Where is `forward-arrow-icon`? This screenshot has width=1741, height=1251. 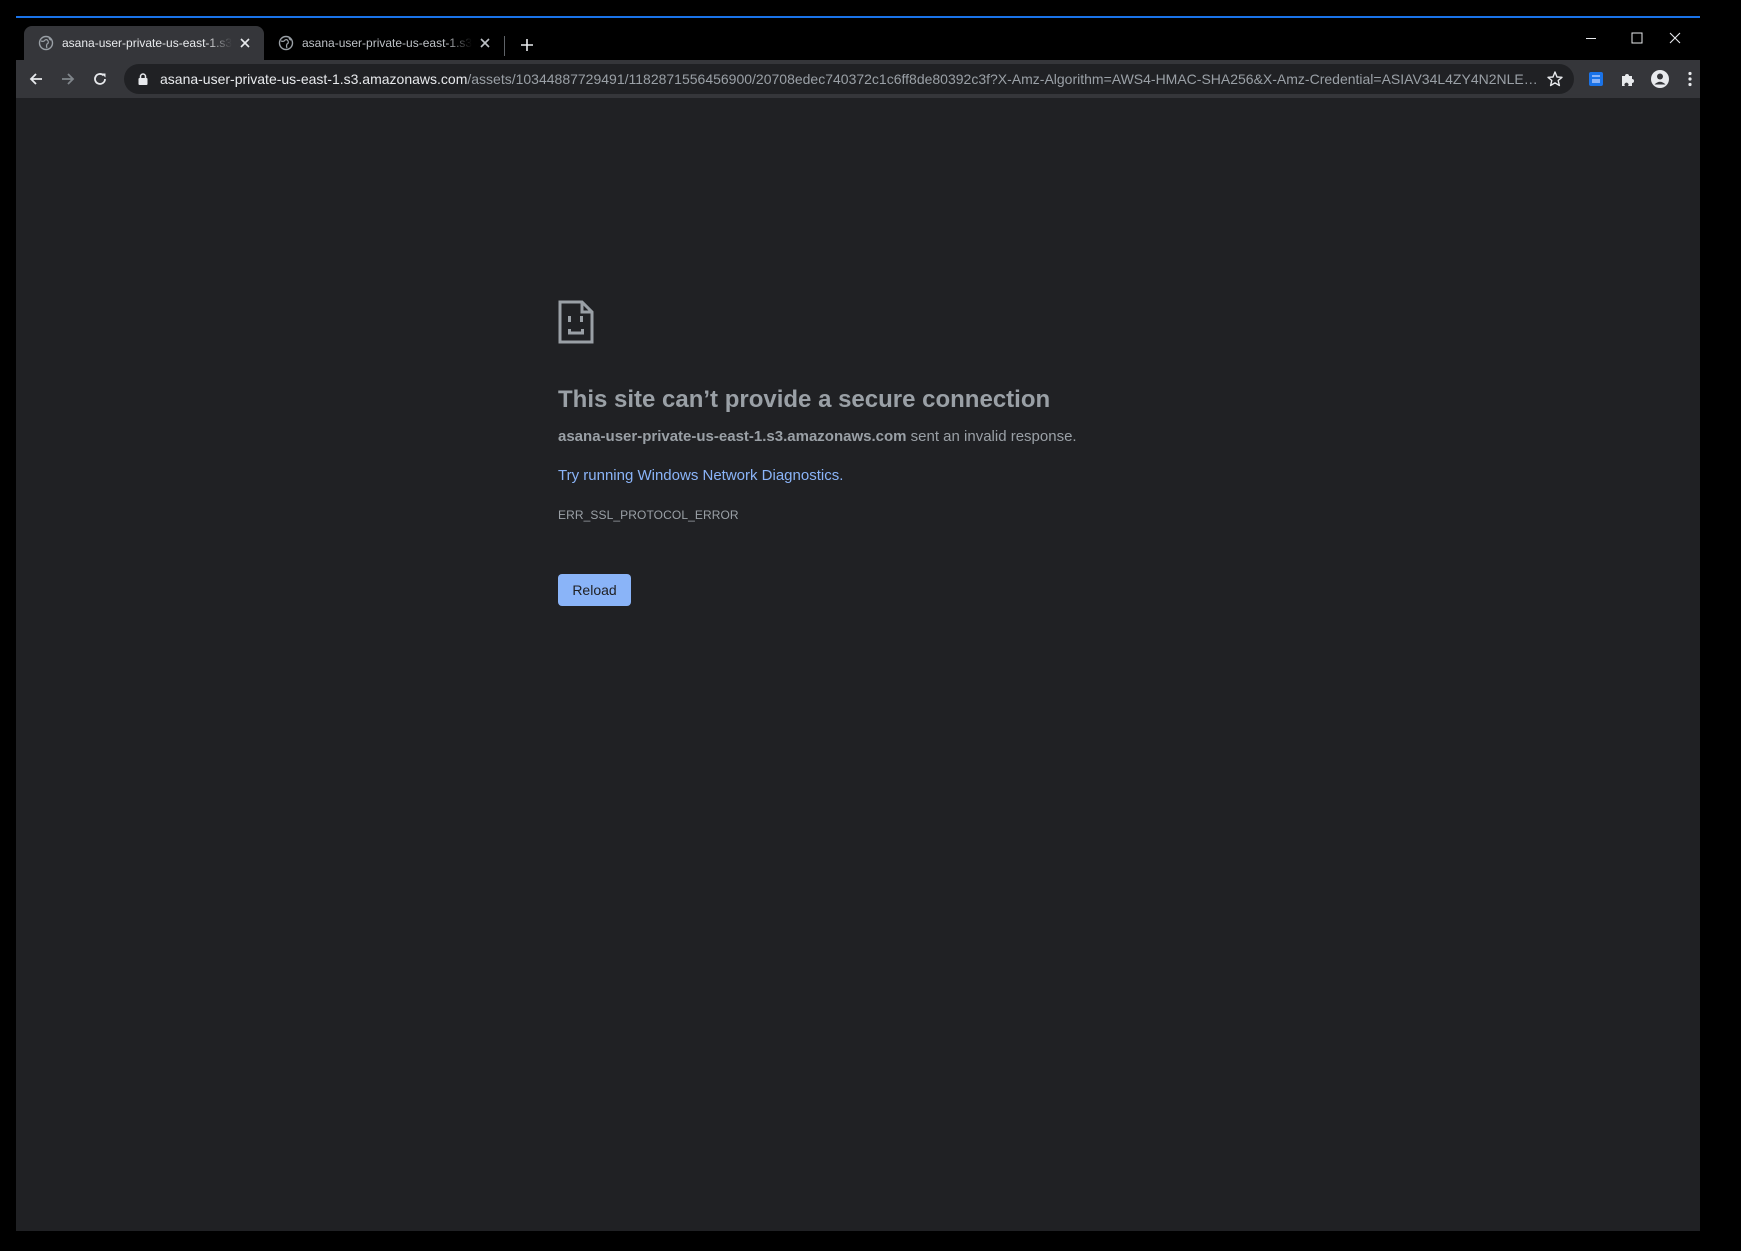 forward-arrow-icon is located at coordinates (68, 79).